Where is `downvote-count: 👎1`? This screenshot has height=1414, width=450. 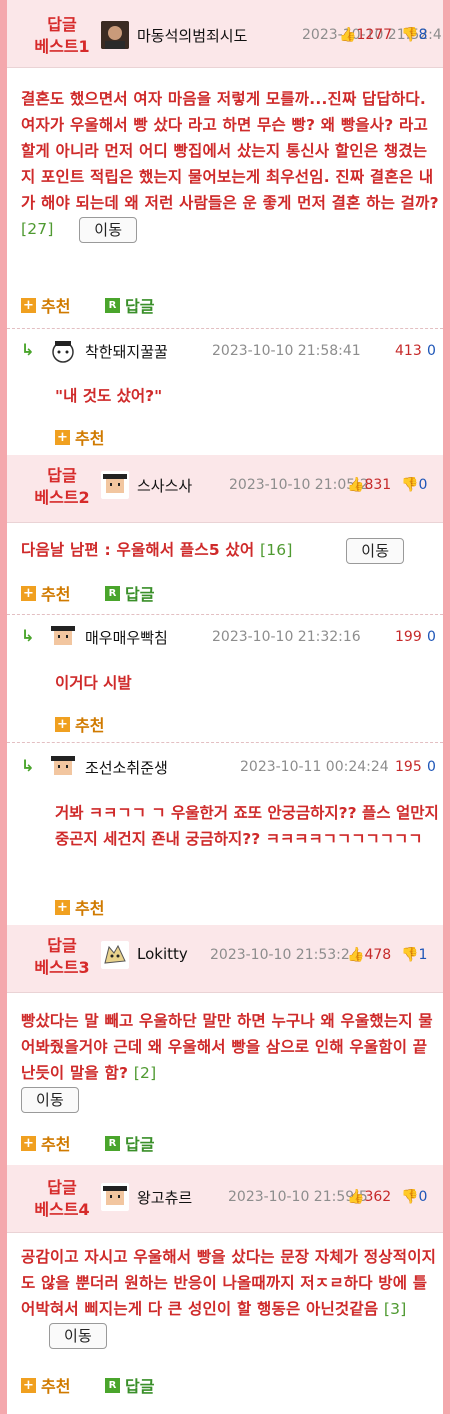 downvote-count: 👎1 is located at coordinates (414, 955).